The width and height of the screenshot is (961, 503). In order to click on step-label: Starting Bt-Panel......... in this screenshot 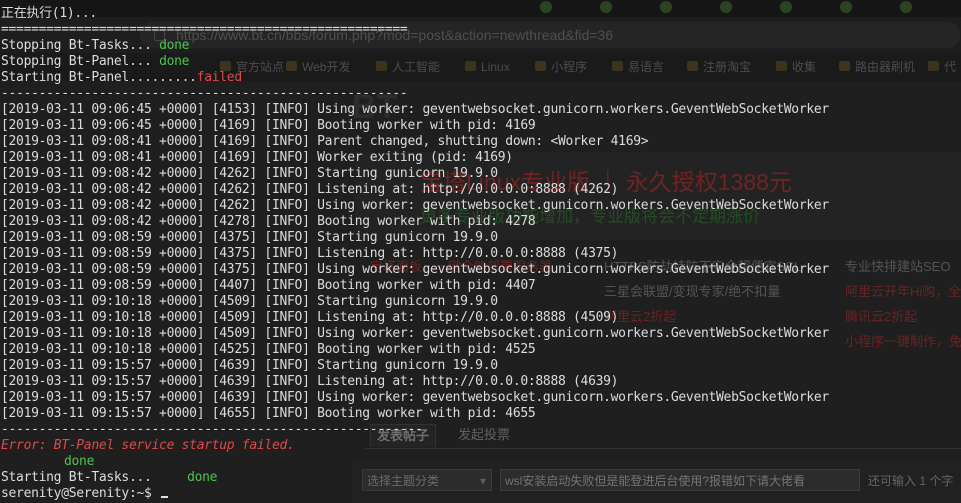, I will do `click(99, 77)`.